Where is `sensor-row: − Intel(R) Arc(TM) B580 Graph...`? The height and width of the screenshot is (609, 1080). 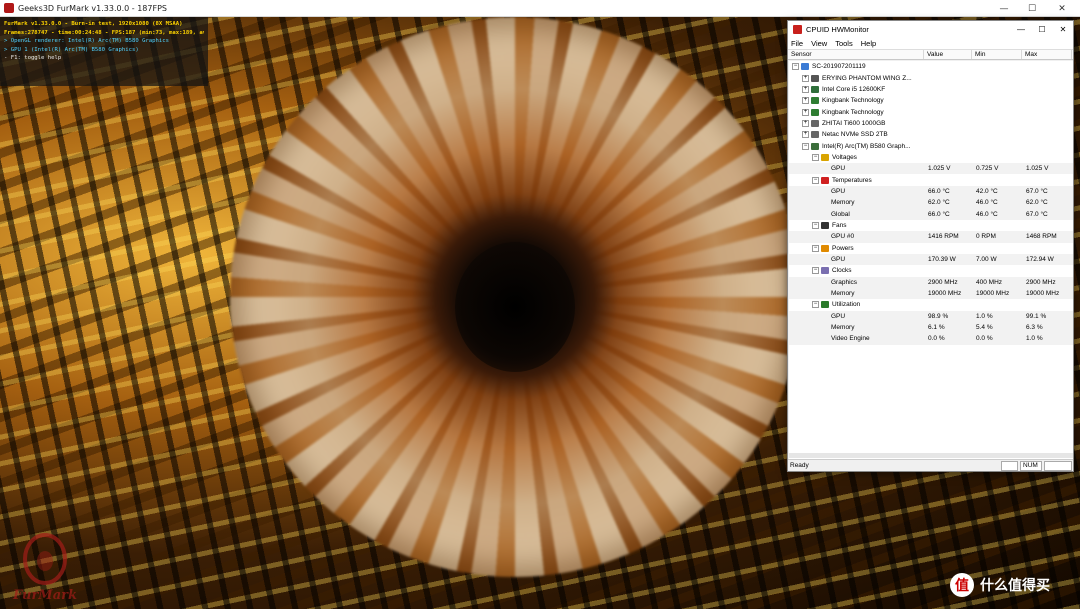 sensor-row: − Intel(R) Arc(TM) B580 Graph... is located at coordinates (931, 145).